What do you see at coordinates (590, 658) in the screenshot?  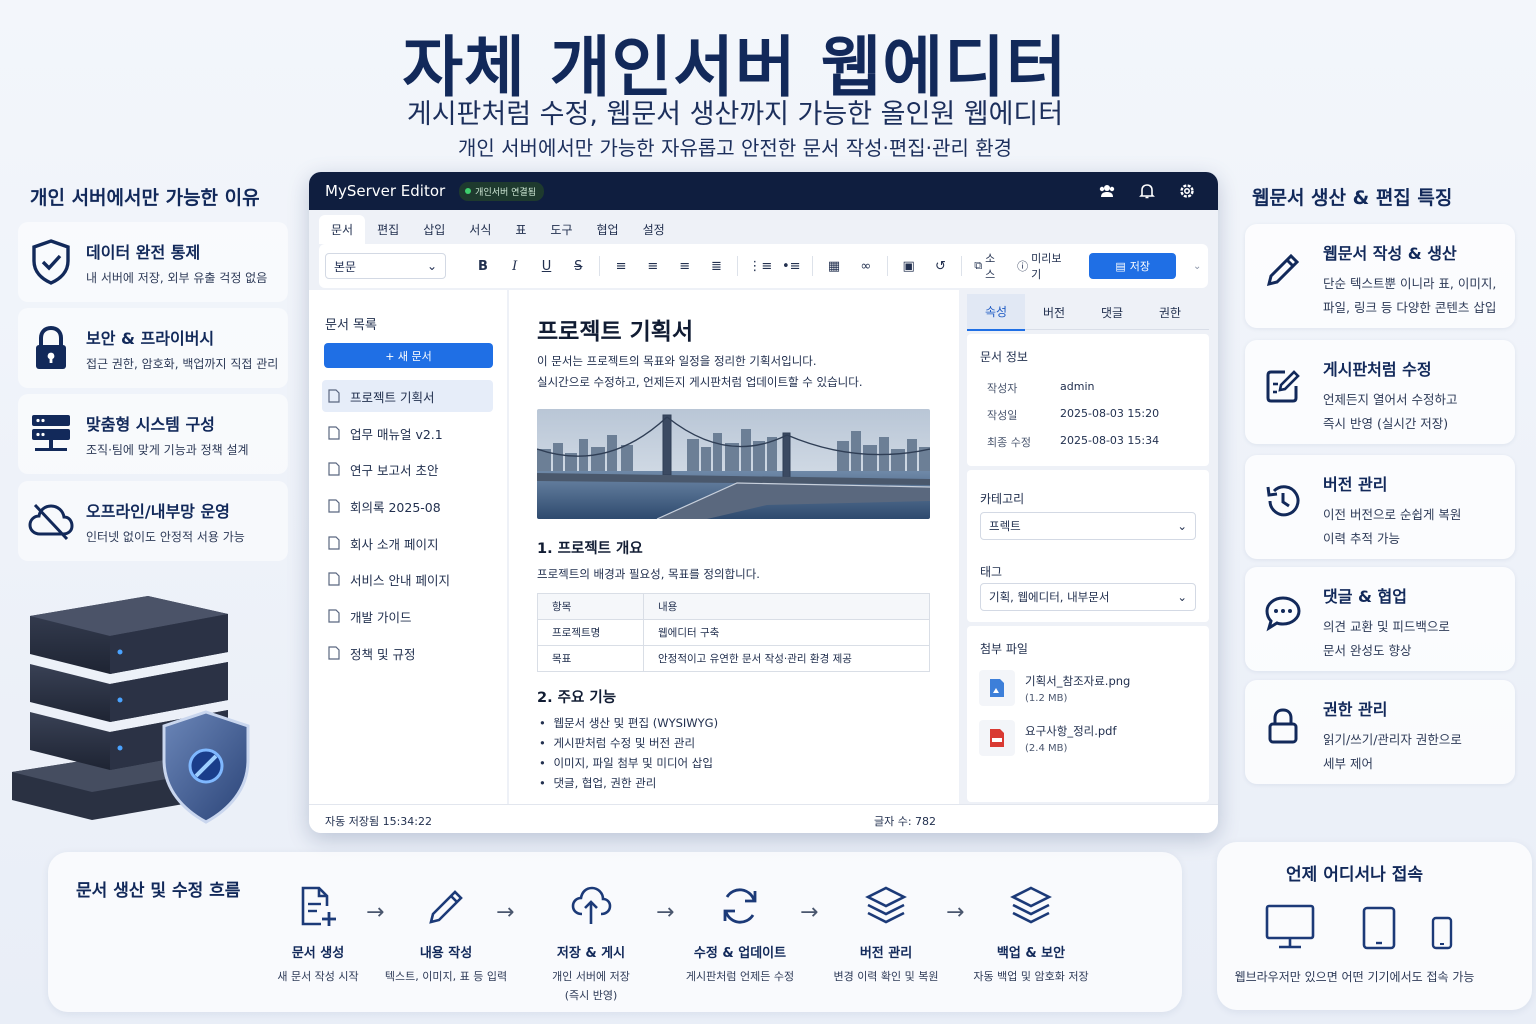 I see `table-cell: 목표` at bounding box center [590, 658].